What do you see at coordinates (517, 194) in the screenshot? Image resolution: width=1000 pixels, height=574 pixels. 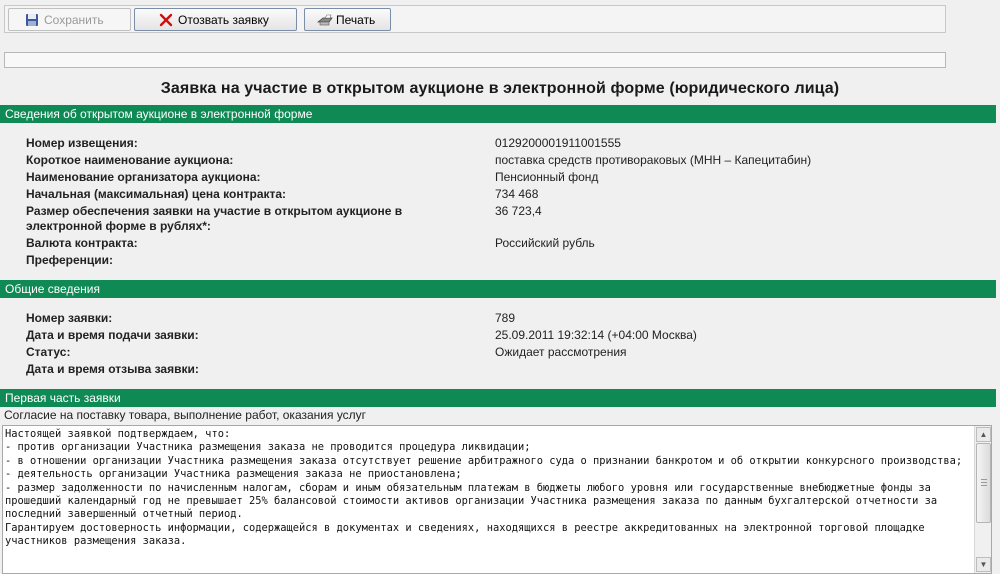 I see `field-value: 734 468` at bounding box center [517, 194].